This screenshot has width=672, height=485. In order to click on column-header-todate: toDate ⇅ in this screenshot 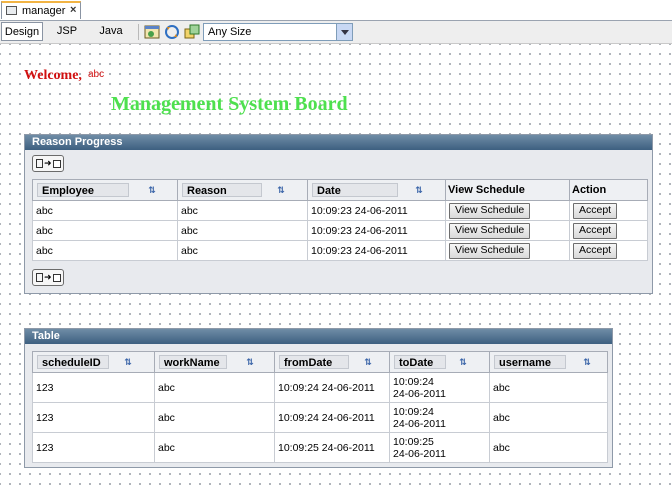, I will do `click(439, 362)`.